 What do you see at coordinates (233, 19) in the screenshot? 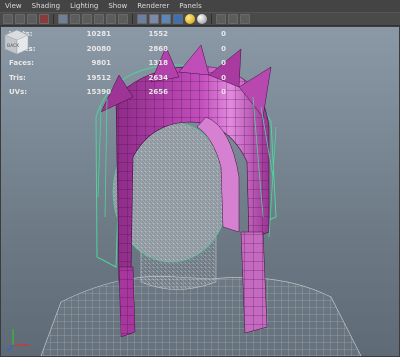
I see `xray-joints-icon` at bounding box center [233, 19].